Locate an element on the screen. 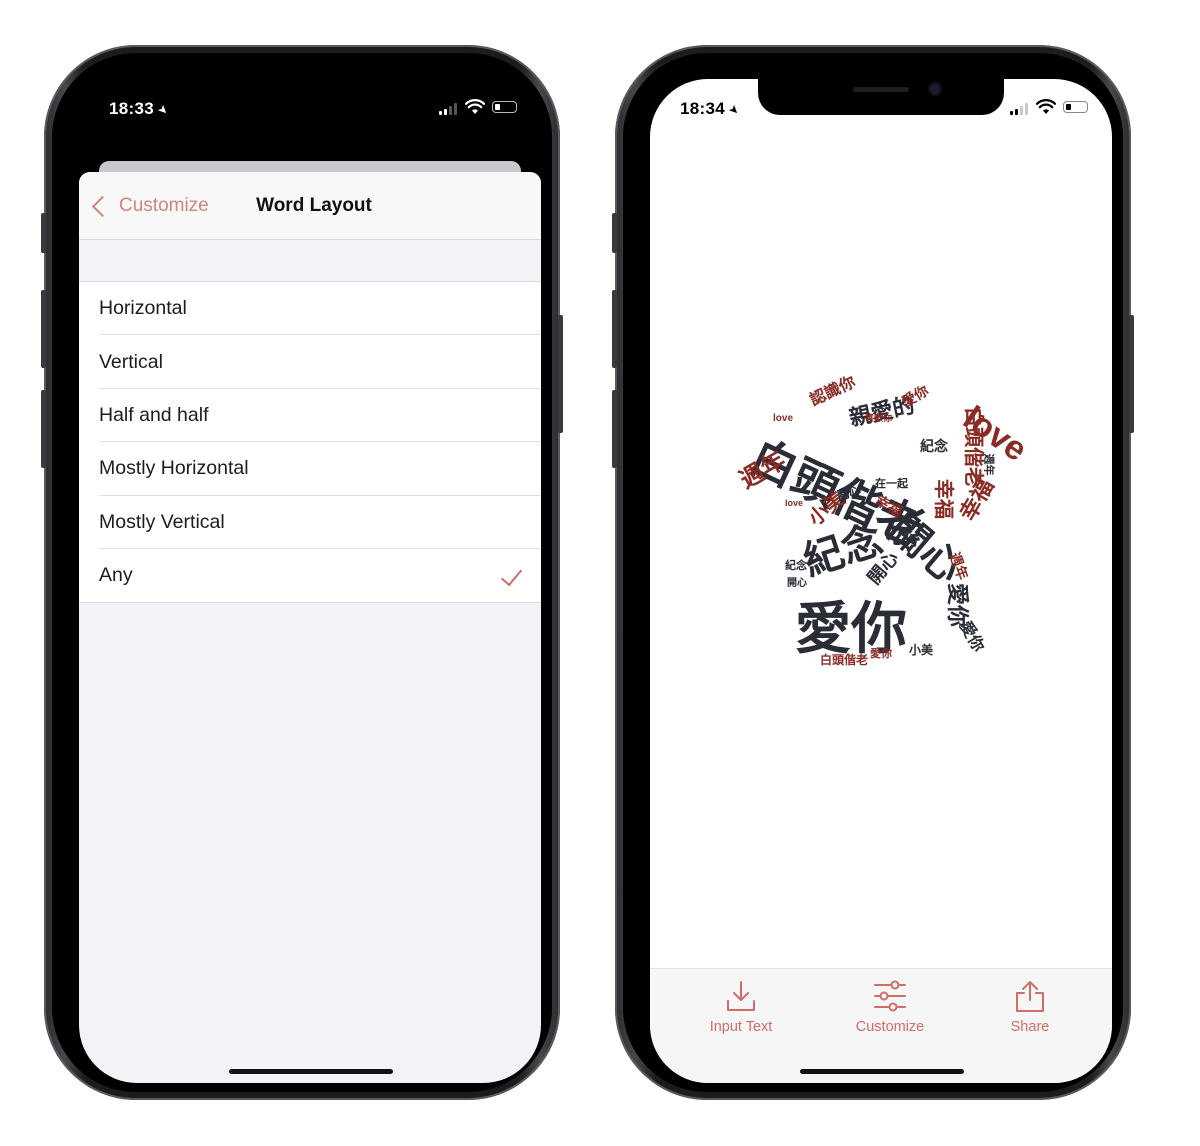 The image size is (1200, 1146). option-mostly-vertical: Mostly Vertical is located at coordinates (310, 523).